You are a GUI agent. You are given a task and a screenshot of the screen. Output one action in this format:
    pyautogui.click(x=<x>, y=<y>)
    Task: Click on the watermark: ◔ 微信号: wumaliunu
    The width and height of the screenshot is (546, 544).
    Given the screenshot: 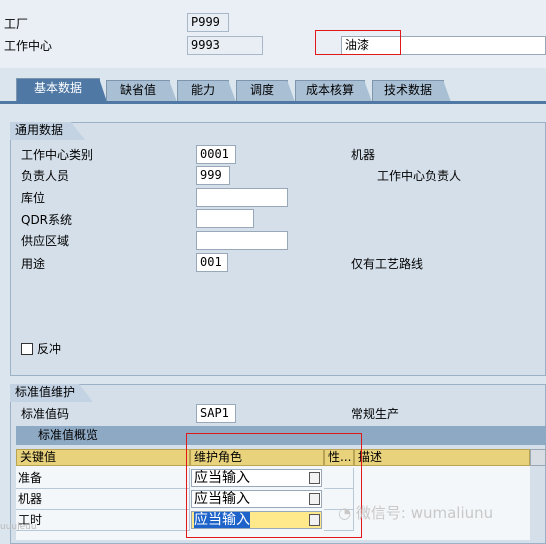 What is the action you would take?
    pyautogui.click(x=416, y=513)
    